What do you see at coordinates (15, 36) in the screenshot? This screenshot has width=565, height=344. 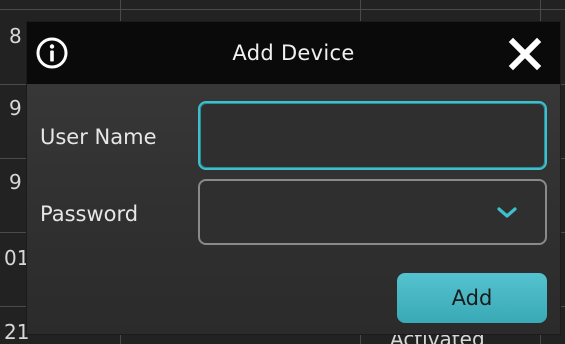 I see `table-cell-id: 8` at bounding box center [15, 36].